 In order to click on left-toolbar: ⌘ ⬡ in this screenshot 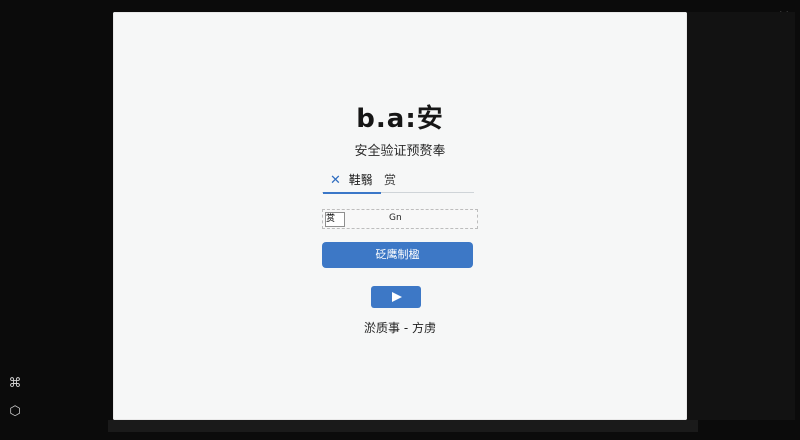, I will do `click(16, 402)`.